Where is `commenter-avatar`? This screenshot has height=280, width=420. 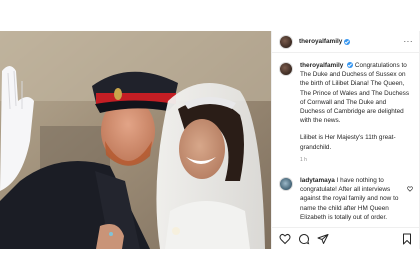
commenter-avatar is located at coordinates (286, 184).